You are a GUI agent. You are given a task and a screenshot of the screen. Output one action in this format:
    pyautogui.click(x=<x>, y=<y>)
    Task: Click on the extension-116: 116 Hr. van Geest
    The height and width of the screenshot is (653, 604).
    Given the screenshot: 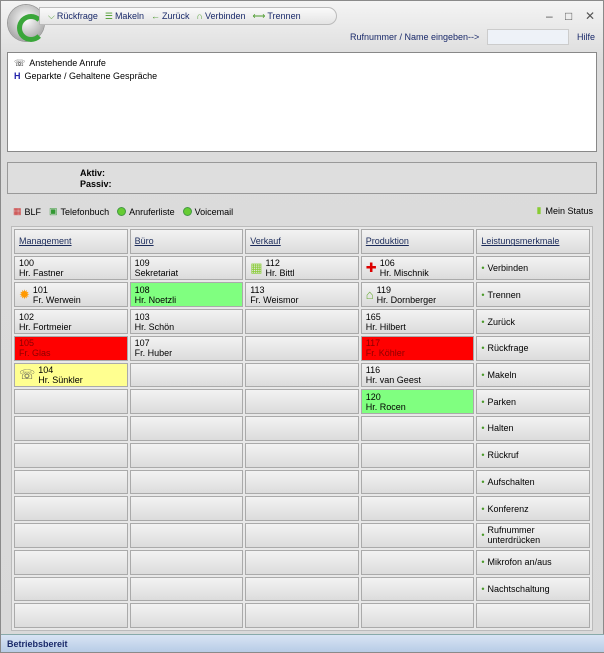 What is the action you would take?
    pyautogui.click(x=417, y=375)
    